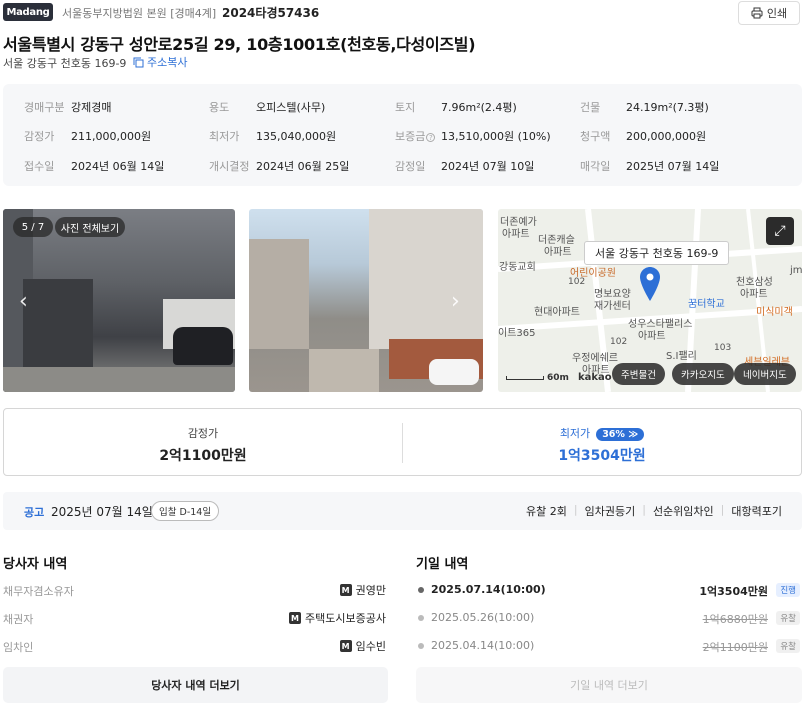 This screenshot has width=802, height=710. Describe the element at coordinates (602, 443) in the screenshot. I see `min-price: 최저가 36% ≫ 1억3504만원` at that location.